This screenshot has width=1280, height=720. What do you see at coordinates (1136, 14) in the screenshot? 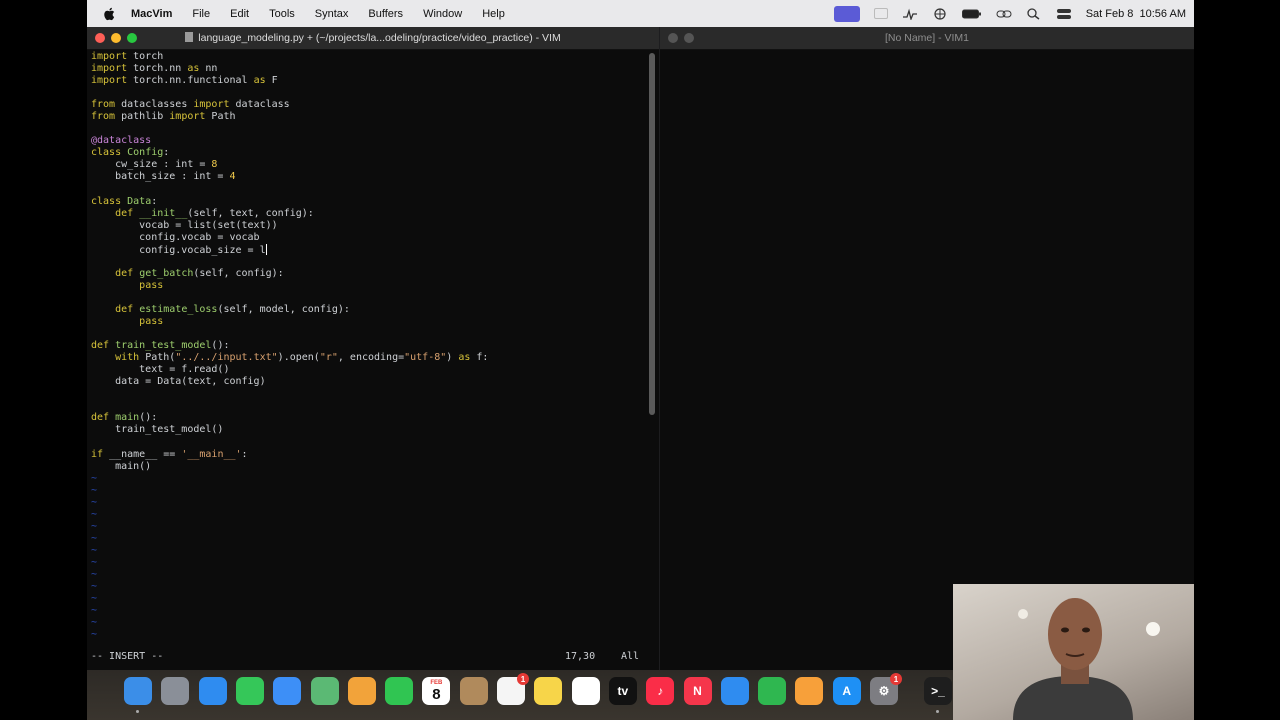
I see `clock: Sat Feb 8 10:56 AM` at bounding box center [1136, 14].